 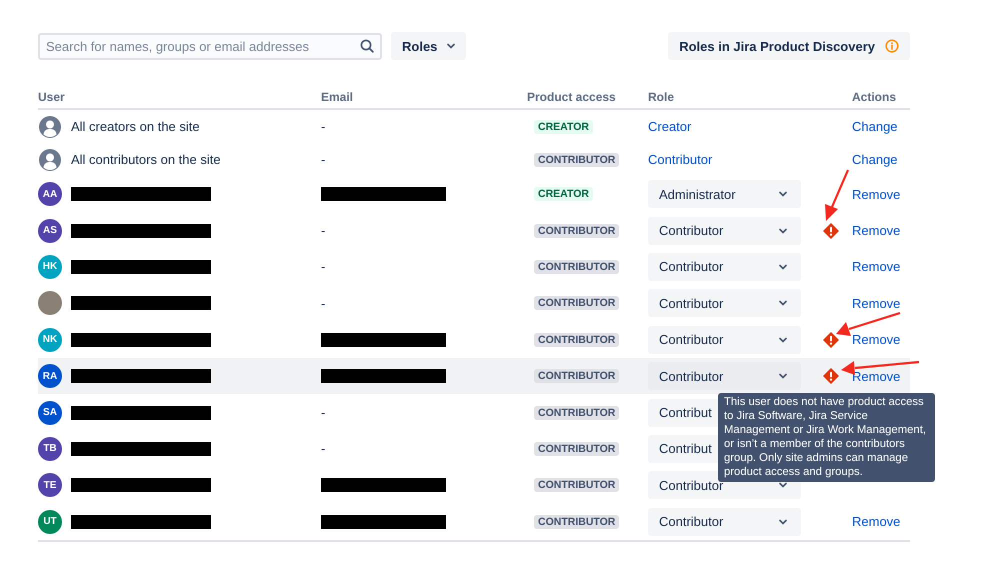 What do you see at coordinates (50, 376) in the screenshot?
I see `user-avatar: RA` at bounding box center [50, 376].